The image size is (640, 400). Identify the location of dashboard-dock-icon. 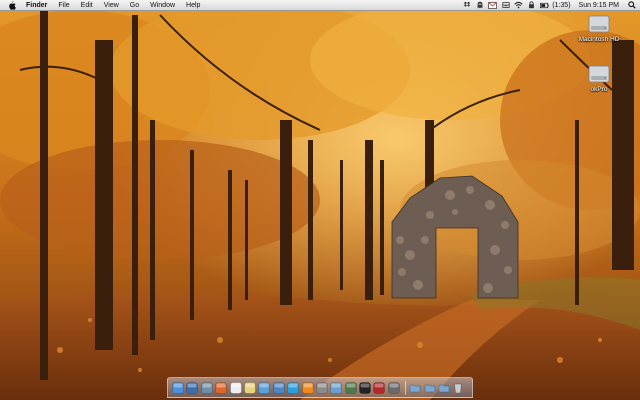
(192, 387).